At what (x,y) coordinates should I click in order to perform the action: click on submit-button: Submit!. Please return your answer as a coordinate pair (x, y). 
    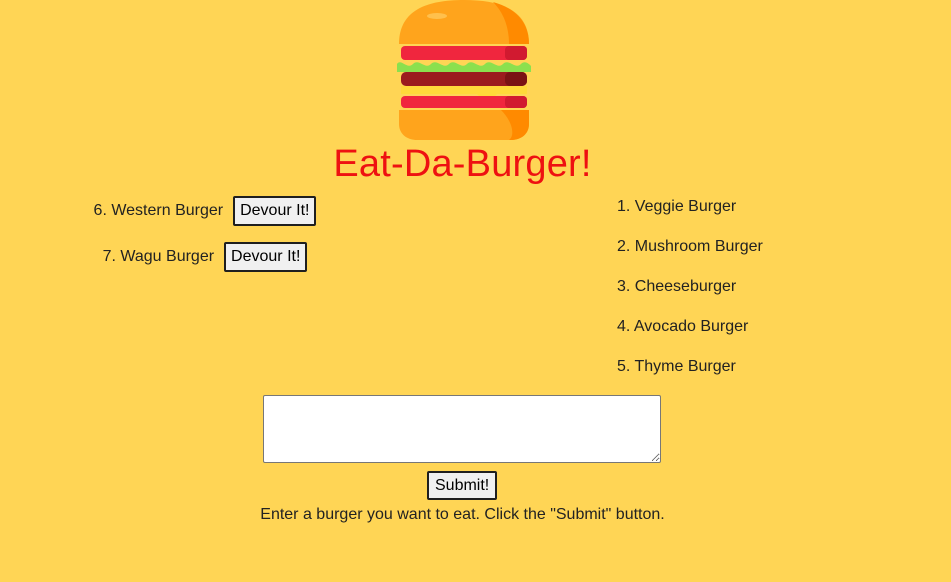
    Looking at the image, I should click on (462, 485).